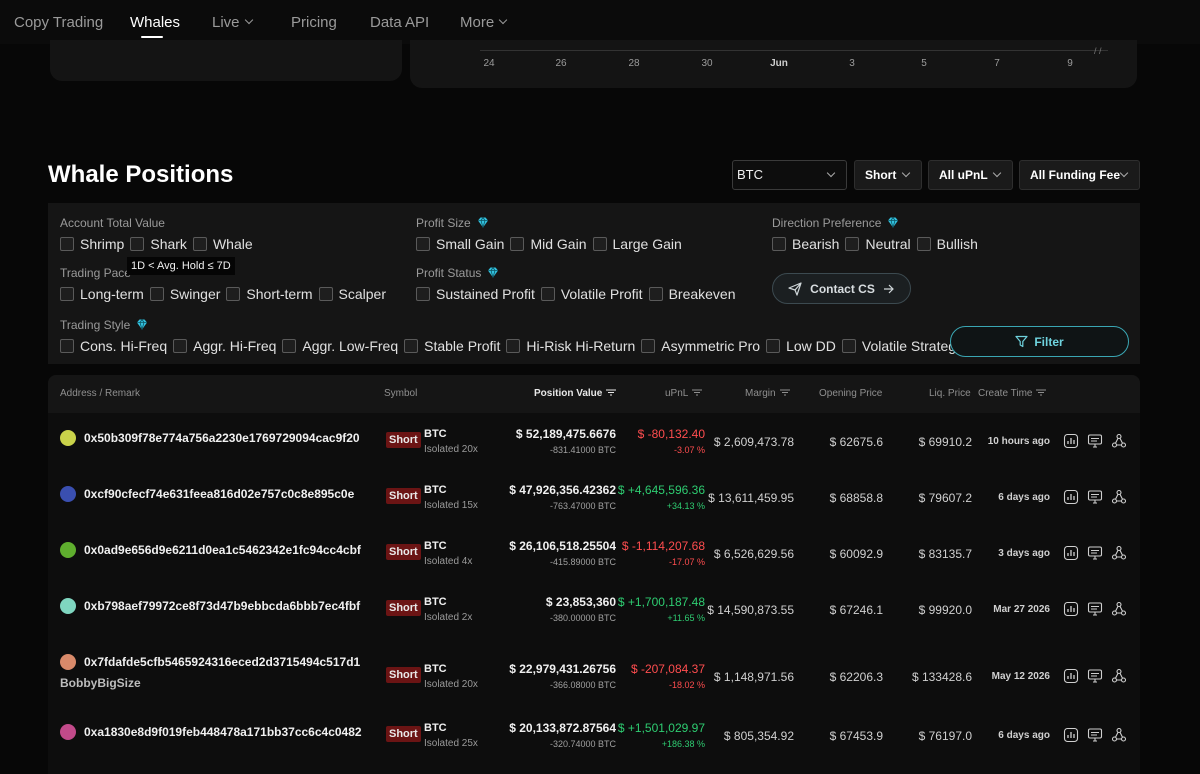 This screenshot has width=1200, height=774. I want to click on nav-data-api: Data API, so click(399, 22).